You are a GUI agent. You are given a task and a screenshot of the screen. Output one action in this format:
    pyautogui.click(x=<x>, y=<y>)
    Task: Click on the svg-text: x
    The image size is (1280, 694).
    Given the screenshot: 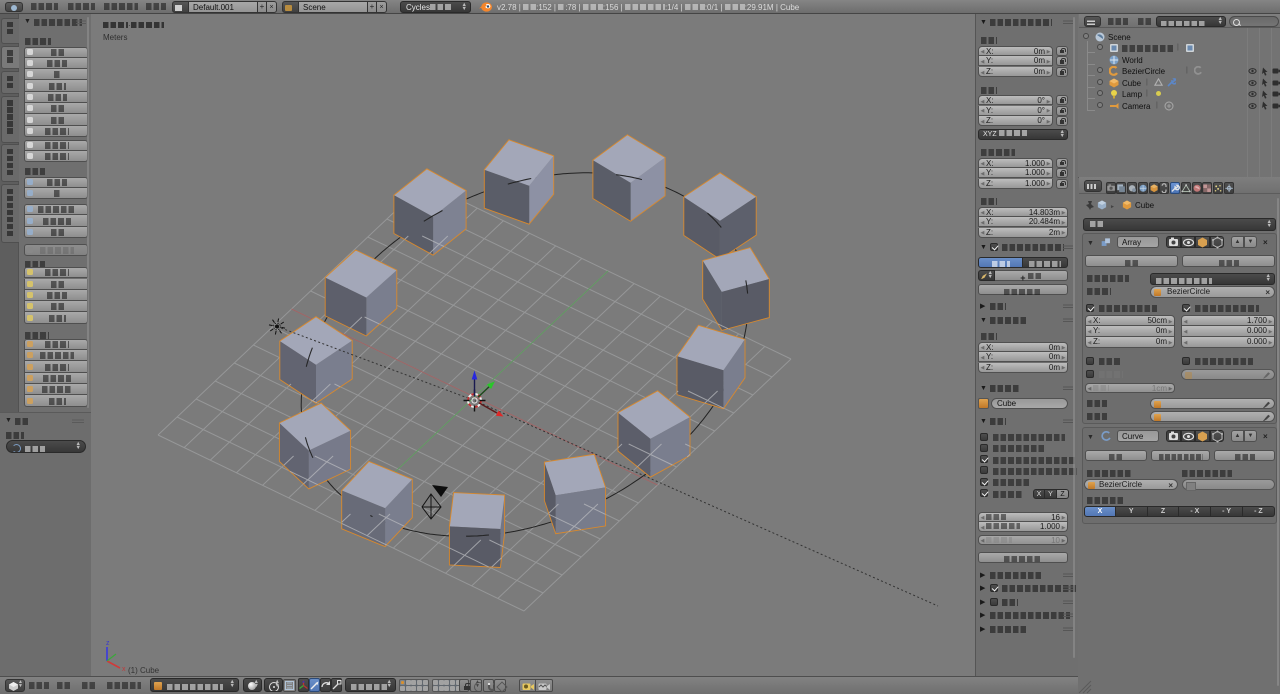 What is the action you would take?
    pyautogui.click(x=124, y=669)
    